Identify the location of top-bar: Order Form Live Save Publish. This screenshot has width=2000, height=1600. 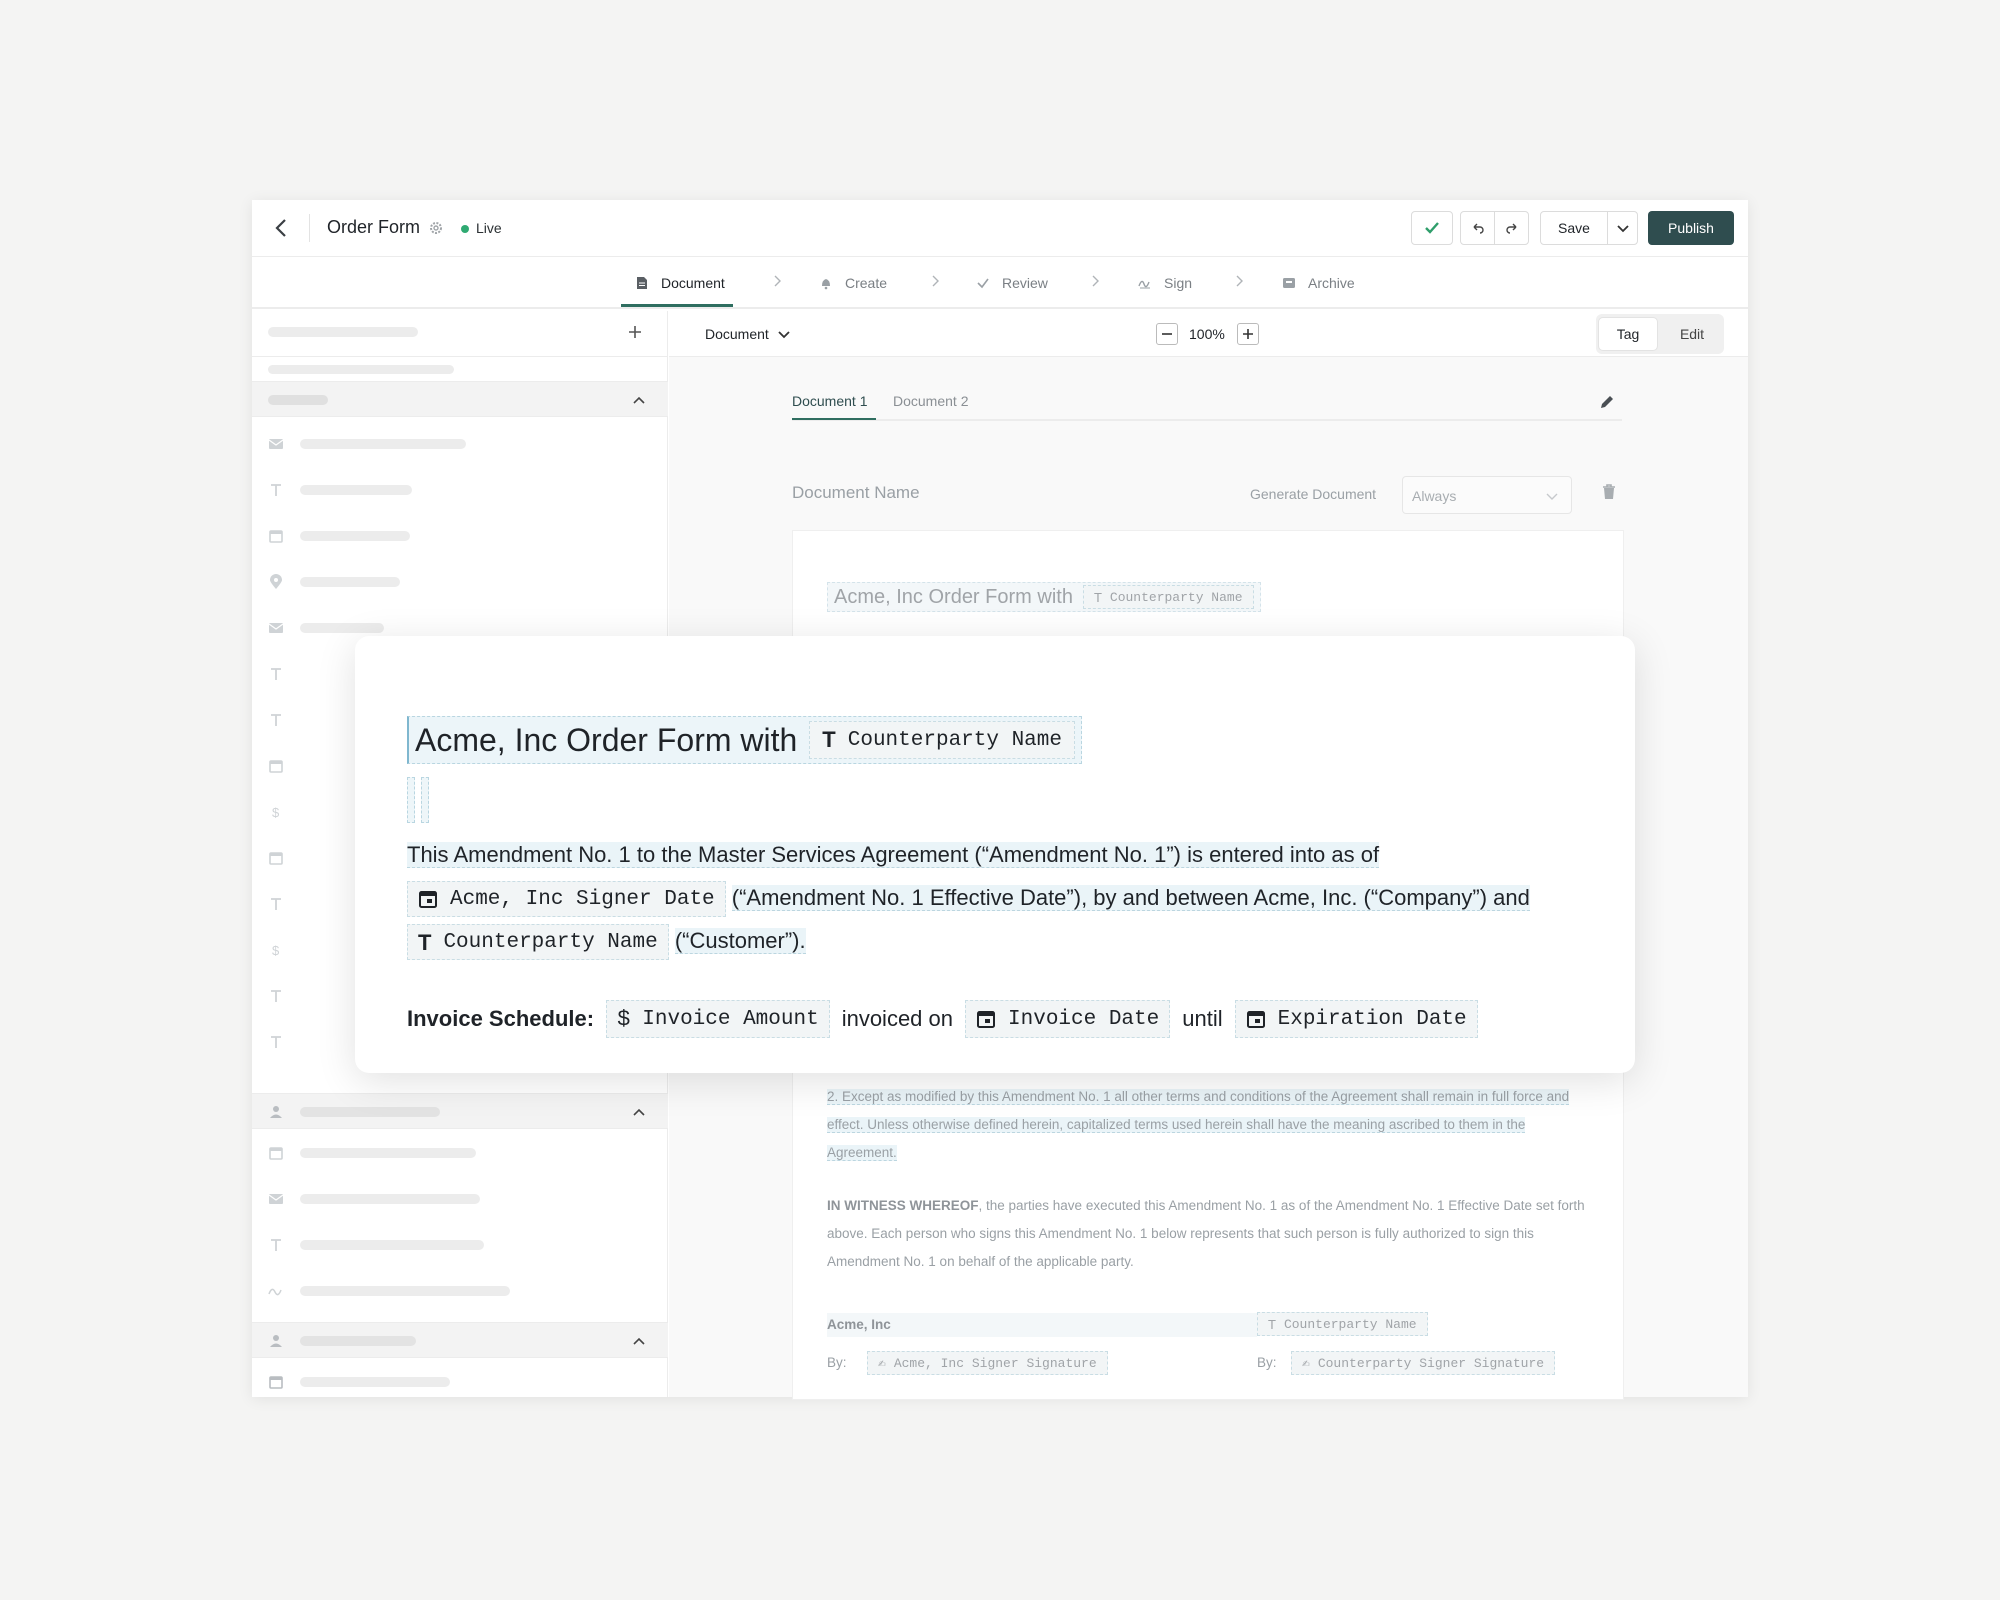
(1000, 228).